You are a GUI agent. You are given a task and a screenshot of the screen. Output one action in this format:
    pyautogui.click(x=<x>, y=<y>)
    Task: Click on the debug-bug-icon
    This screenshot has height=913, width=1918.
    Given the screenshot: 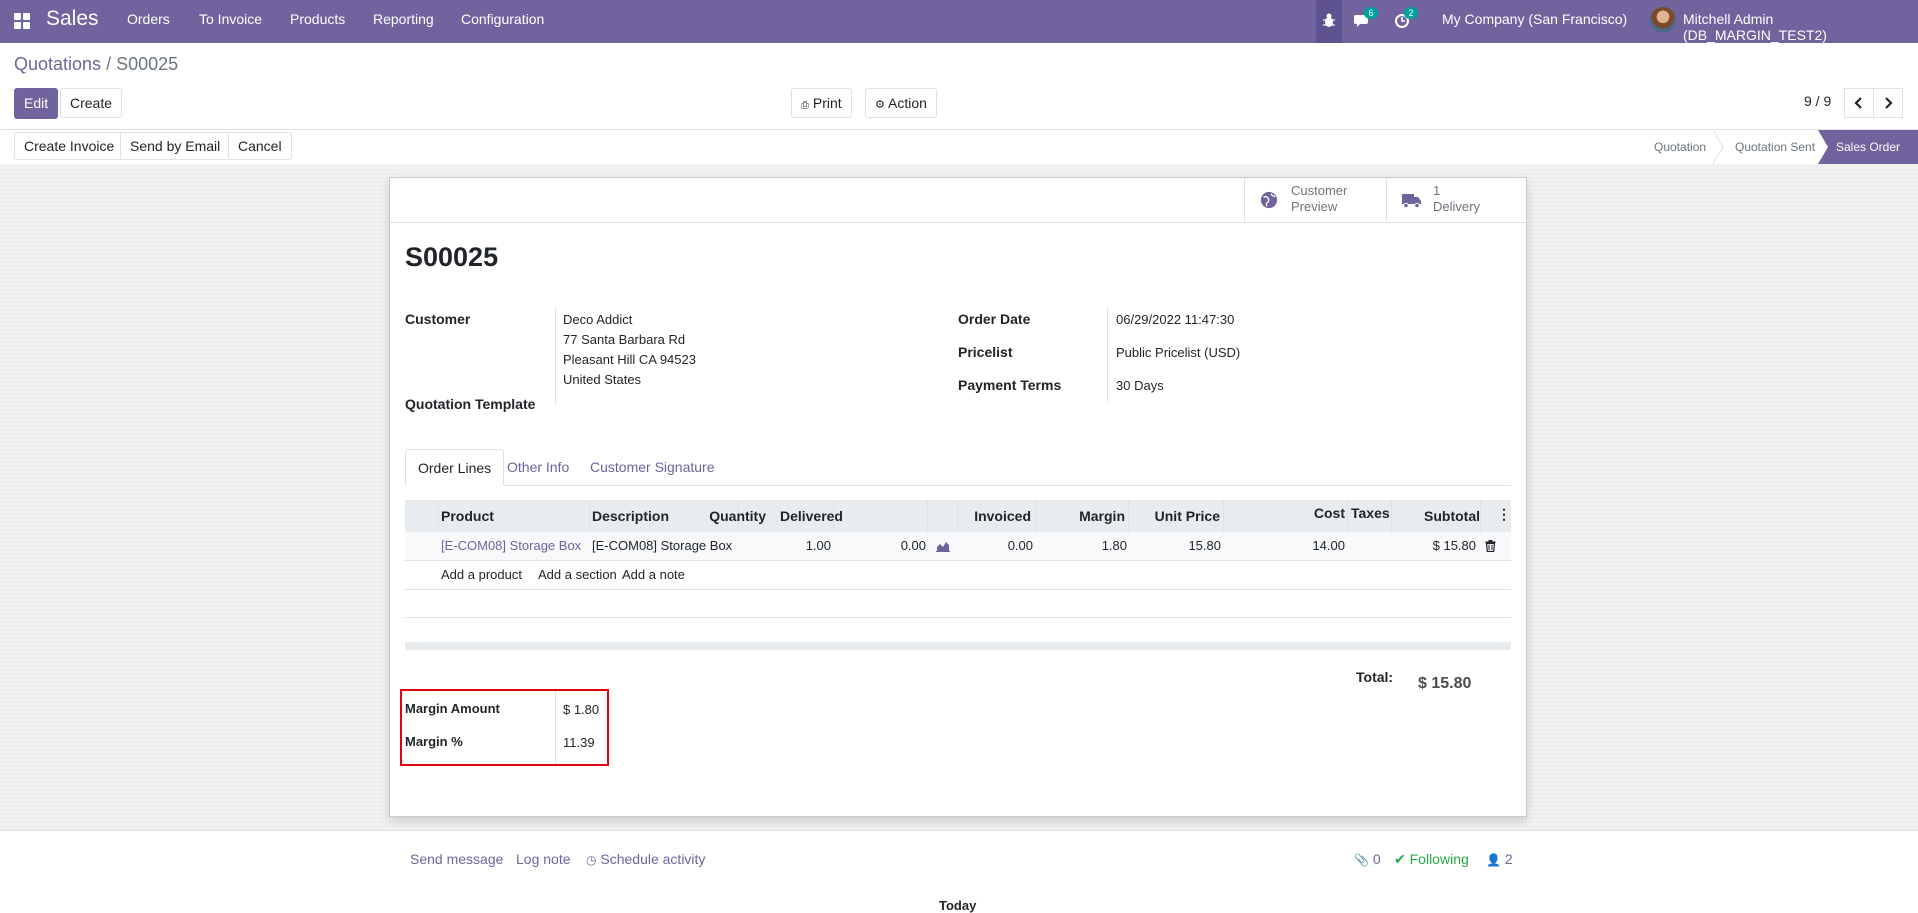 What is the action you would take?
    pyautogui.click(x=1329, y=21)
    